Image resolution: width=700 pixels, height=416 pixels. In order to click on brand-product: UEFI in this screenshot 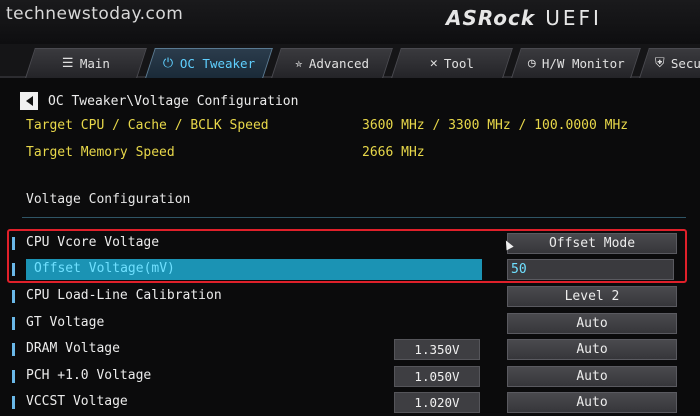, I will do `click(573, 18)`.